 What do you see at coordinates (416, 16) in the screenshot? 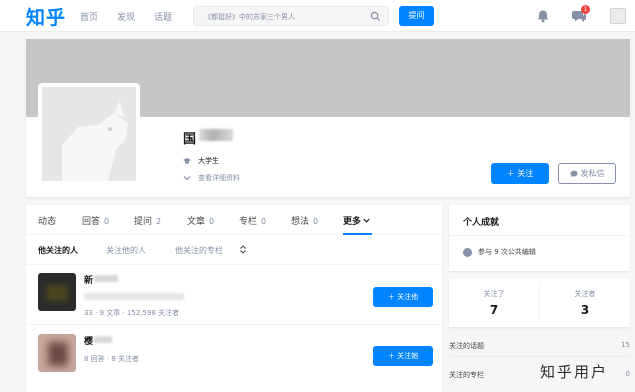
I see `ask-question-button: 提问` at bounding box center [416, 16].